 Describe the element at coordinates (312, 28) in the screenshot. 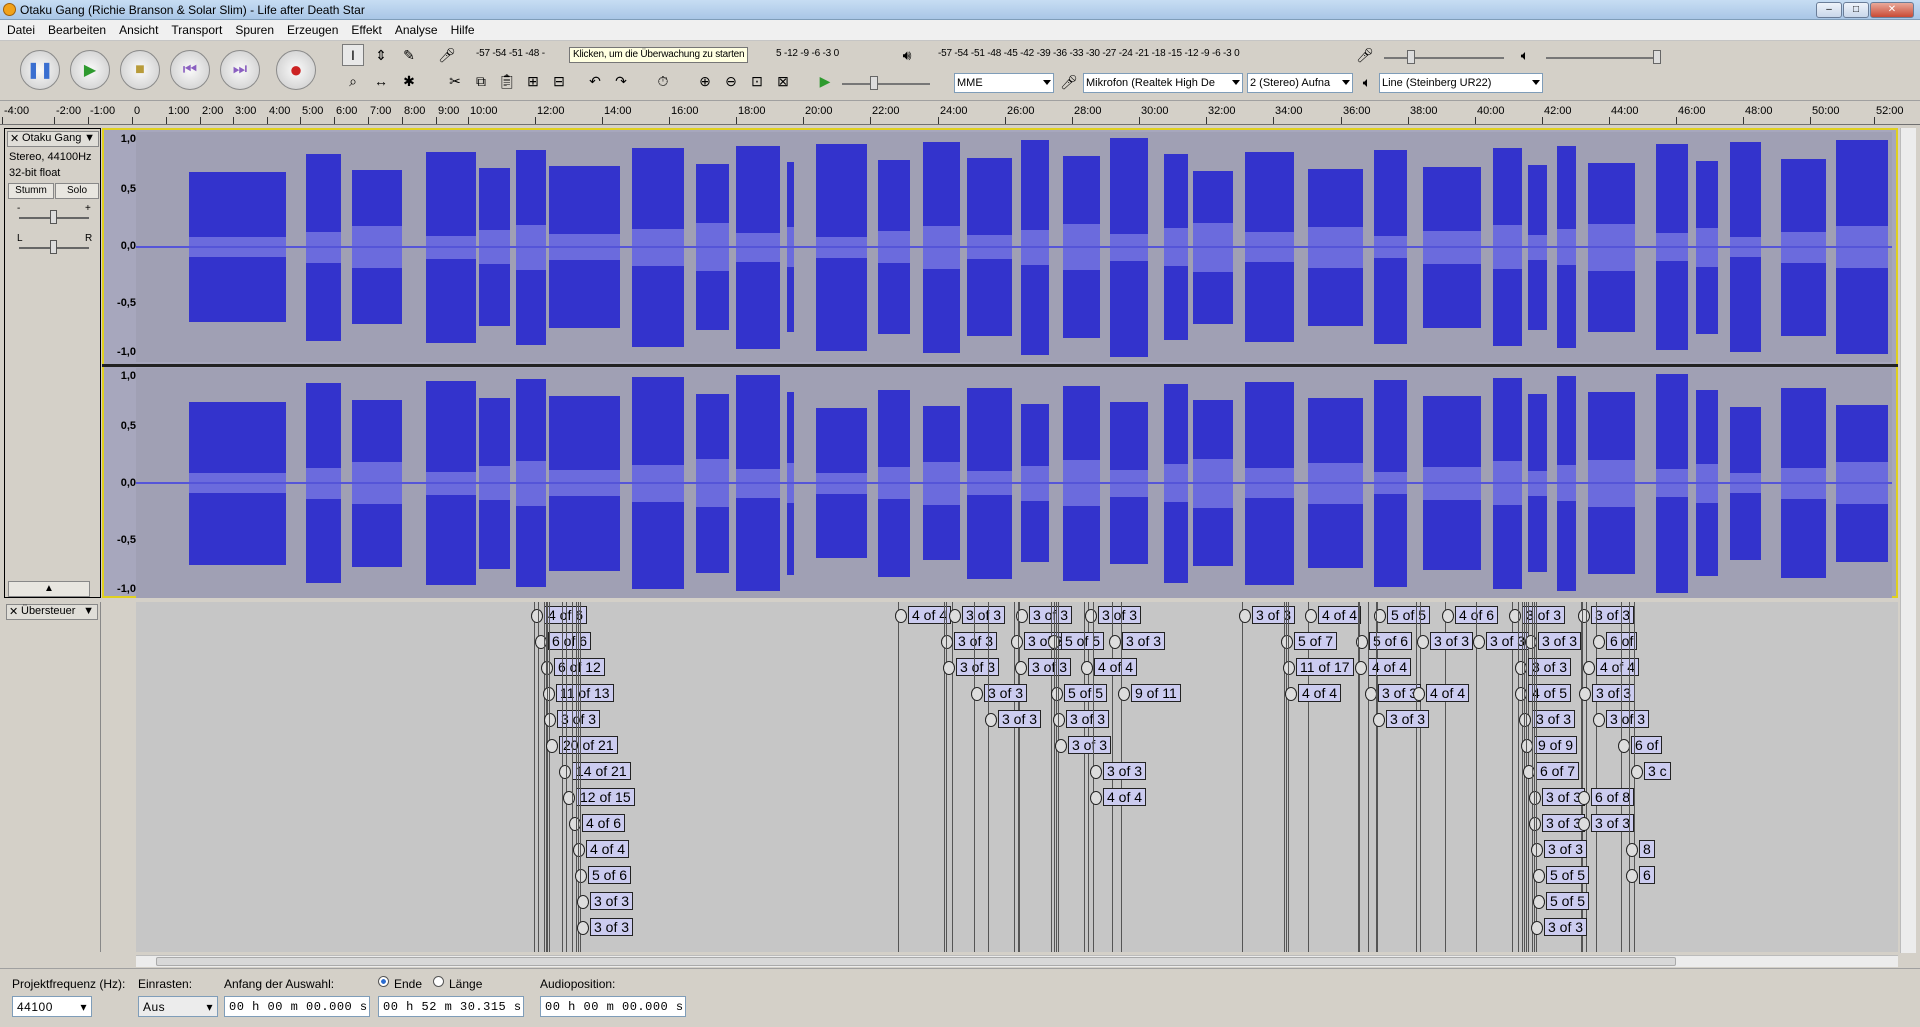

I see `menu-erzeugen: Erzeugen` at that location.